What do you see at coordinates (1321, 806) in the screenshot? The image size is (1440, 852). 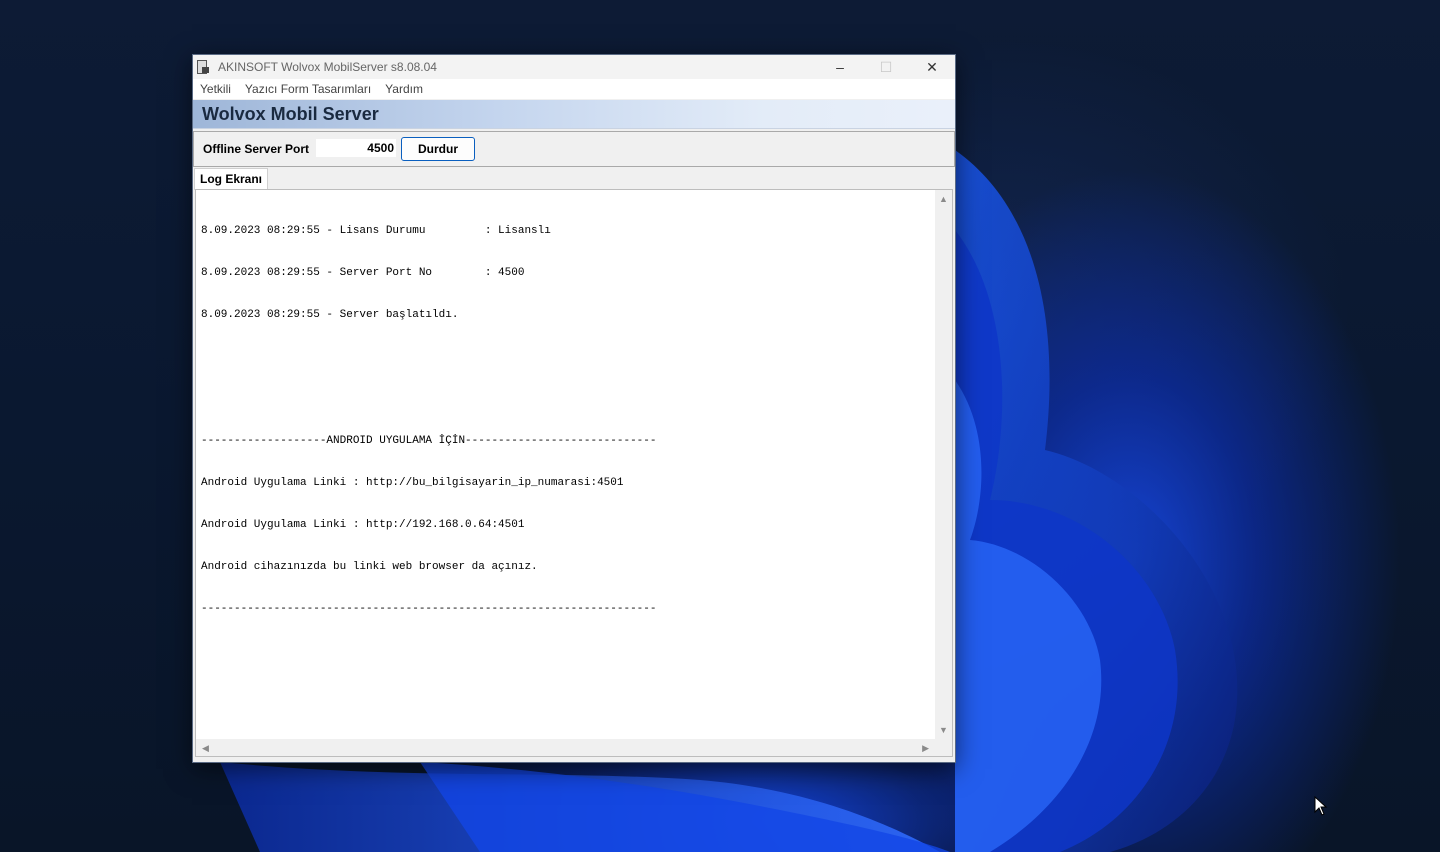 I see `mouse-cursor-icon` at bounding box center [1321, 806].